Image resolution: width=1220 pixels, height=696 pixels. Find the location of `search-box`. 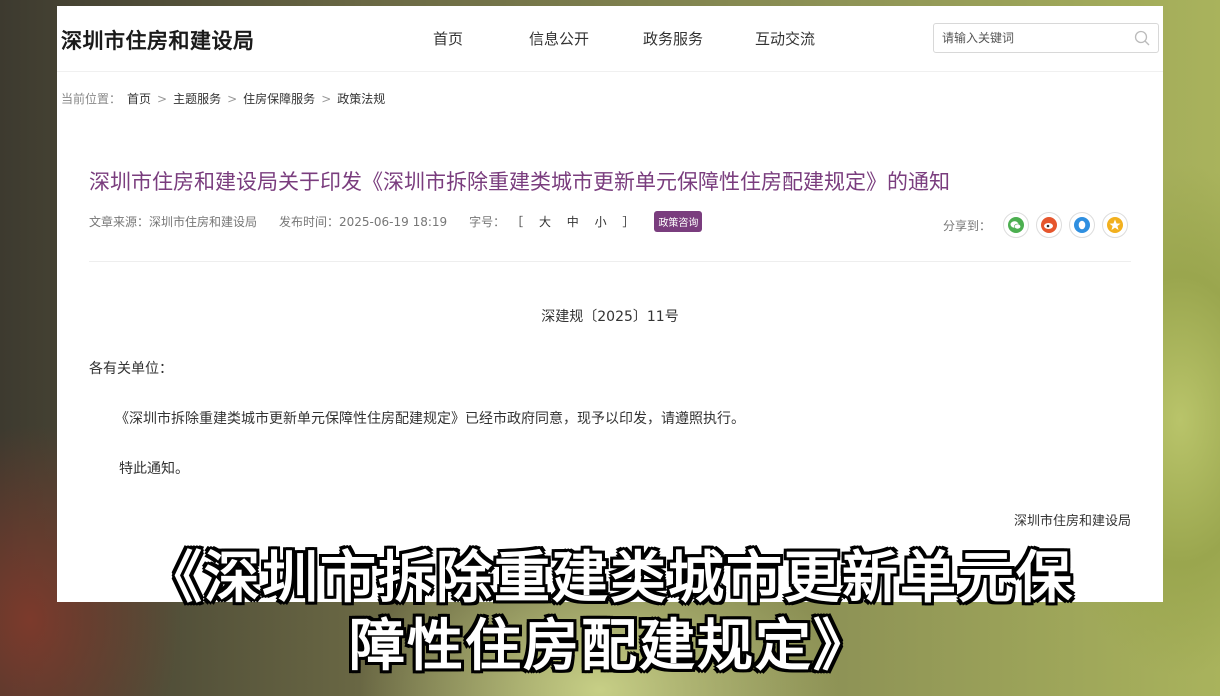

search-box is located at coordinates (1046, 38).